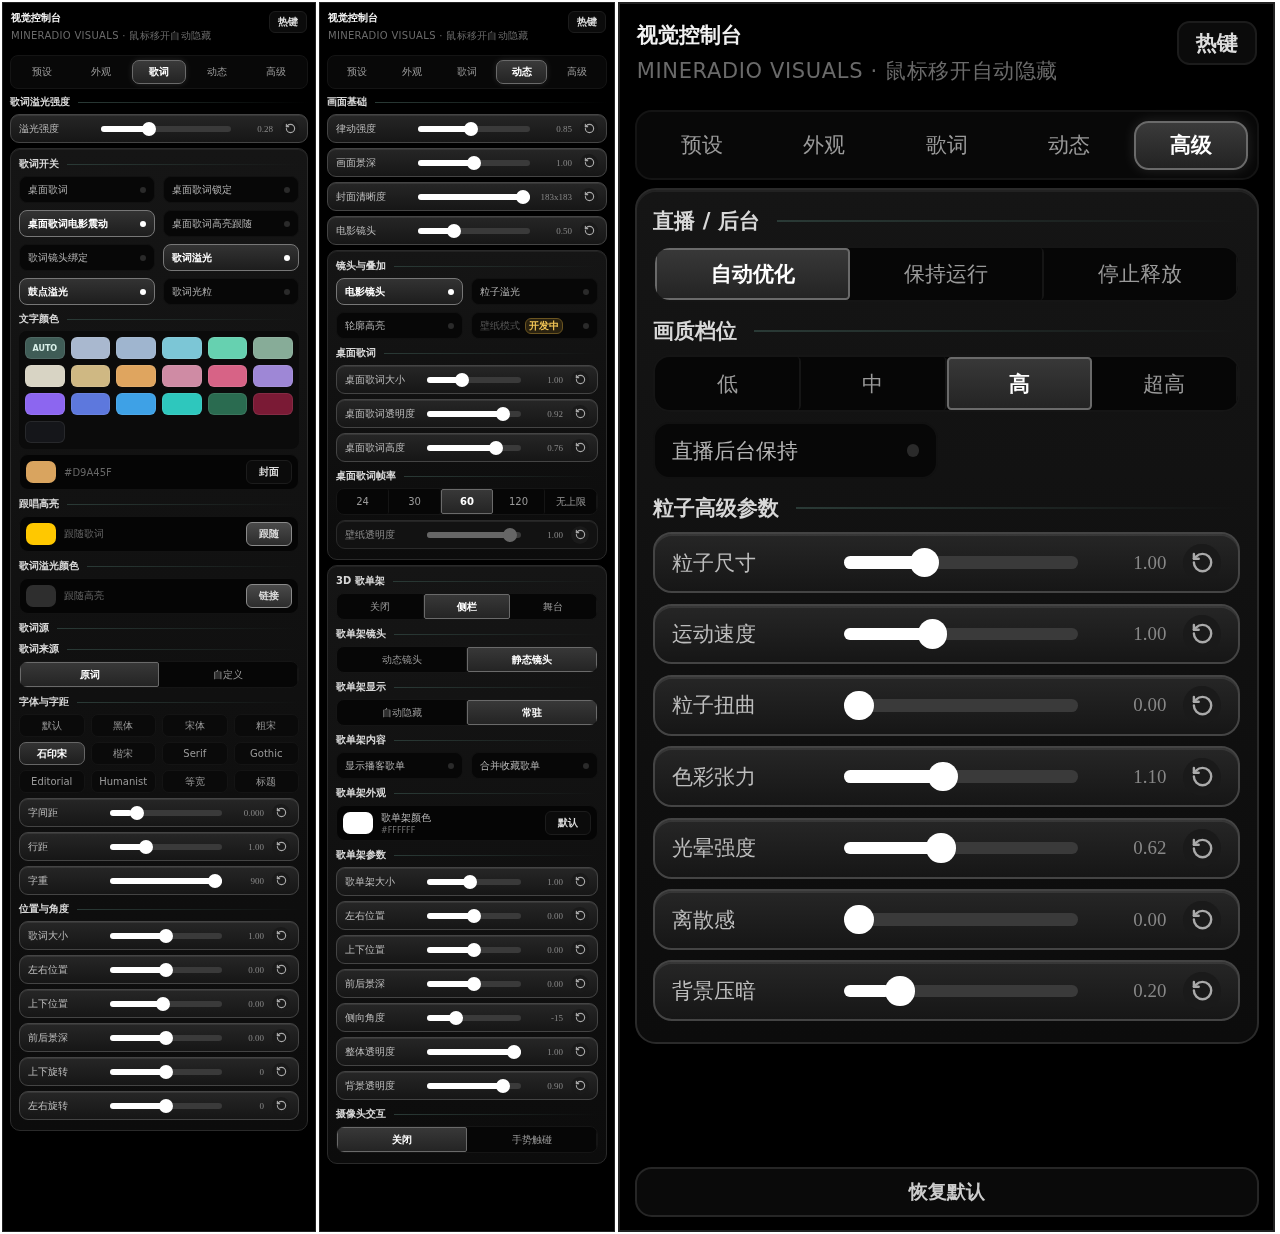 The image size is (1280, 1234). I want to click on toggle-option: 直播后台保持, so click(796, 450).